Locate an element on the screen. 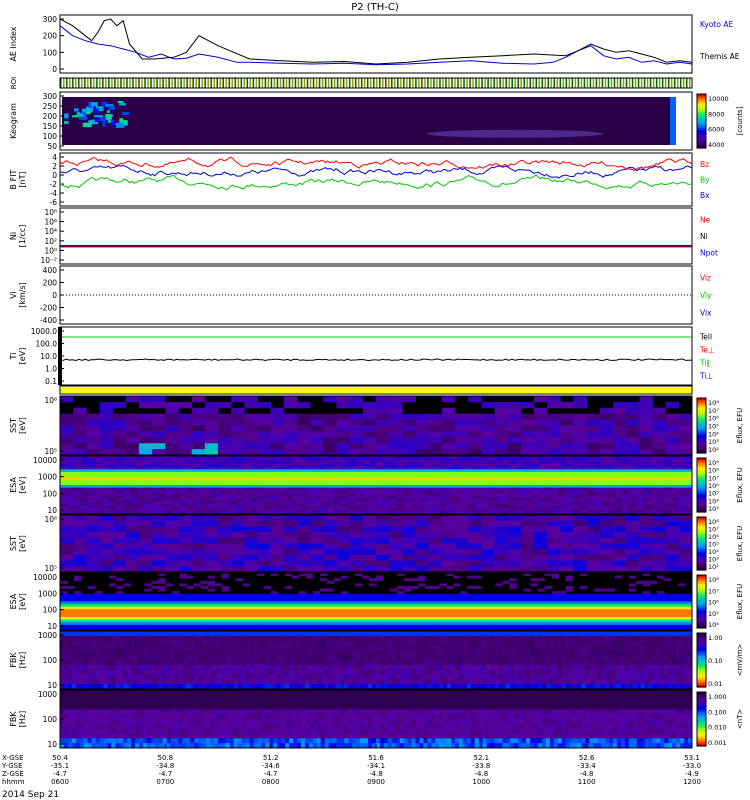 The width and height of the screenshot is (750, 800). fbk_e-cell is located at coordinates (619, 634).